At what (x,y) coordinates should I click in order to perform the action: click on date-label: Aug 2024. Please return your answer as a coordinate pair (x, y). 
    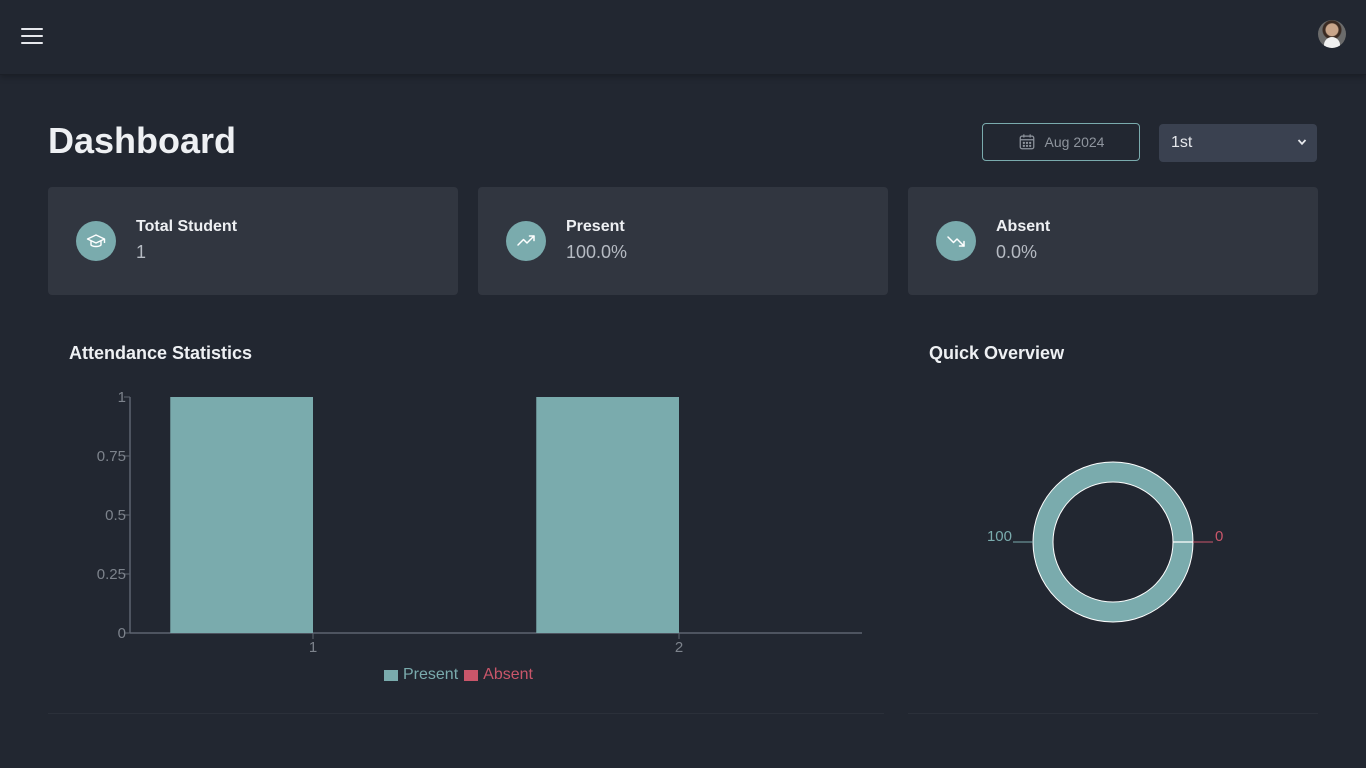
    Looking at the image, I should click on (1074, 142).